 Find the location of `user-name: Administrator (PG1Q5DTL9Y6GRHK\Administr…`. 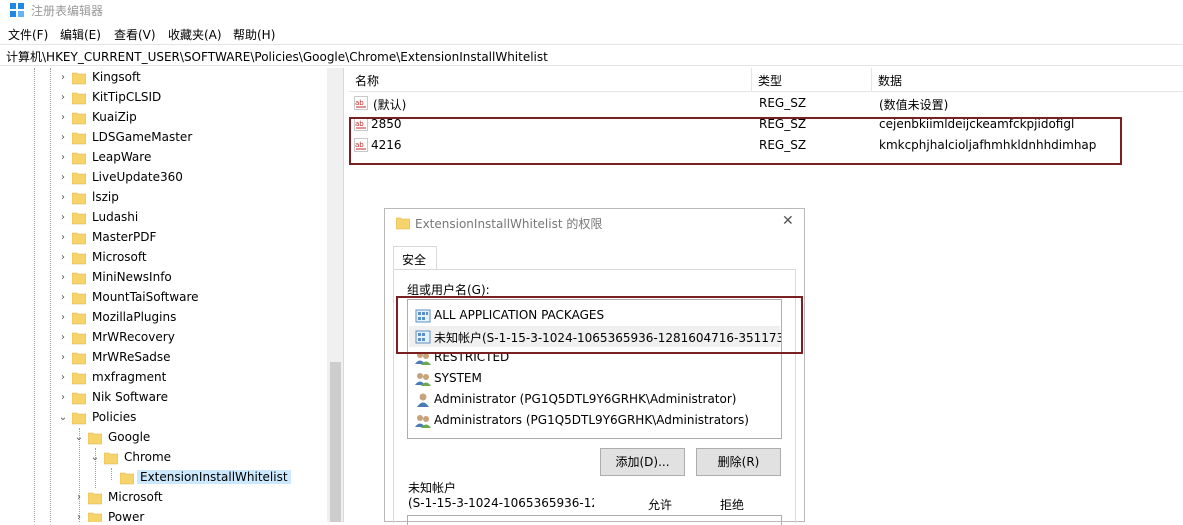

user-name: Administrator (PG1Q5DTL9Y6GRHK\Administr… is located at coordinates (585, 399).